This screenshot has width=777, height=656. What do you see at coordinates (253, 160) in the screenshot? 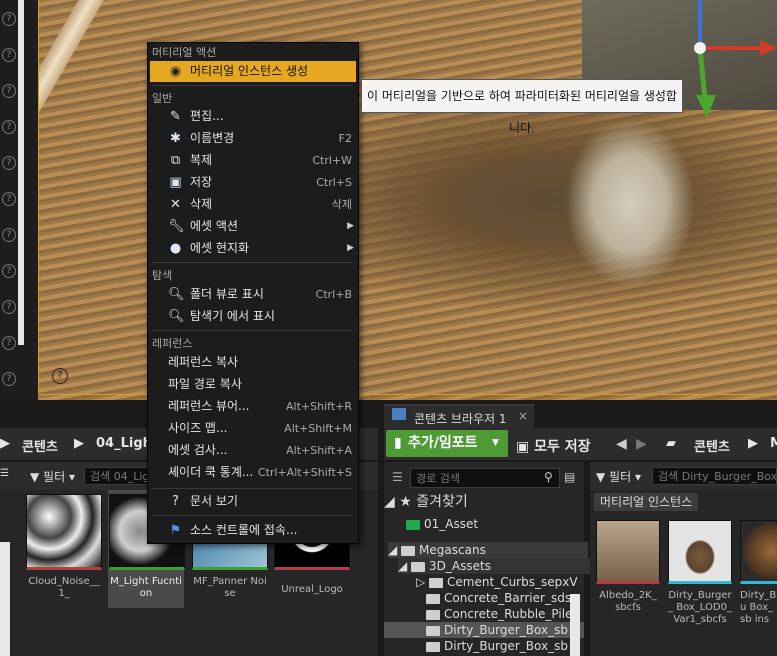
I see `menu-item-duplicate: ⧉ 복제 Ctrl+W` at bounding box center [253, 160].